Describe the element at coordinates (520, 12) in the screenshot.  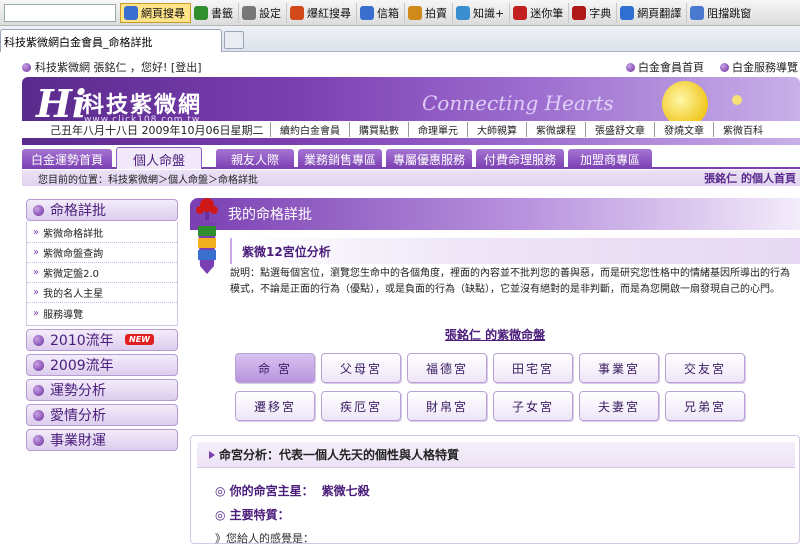
I see `pen-icon` at that location.